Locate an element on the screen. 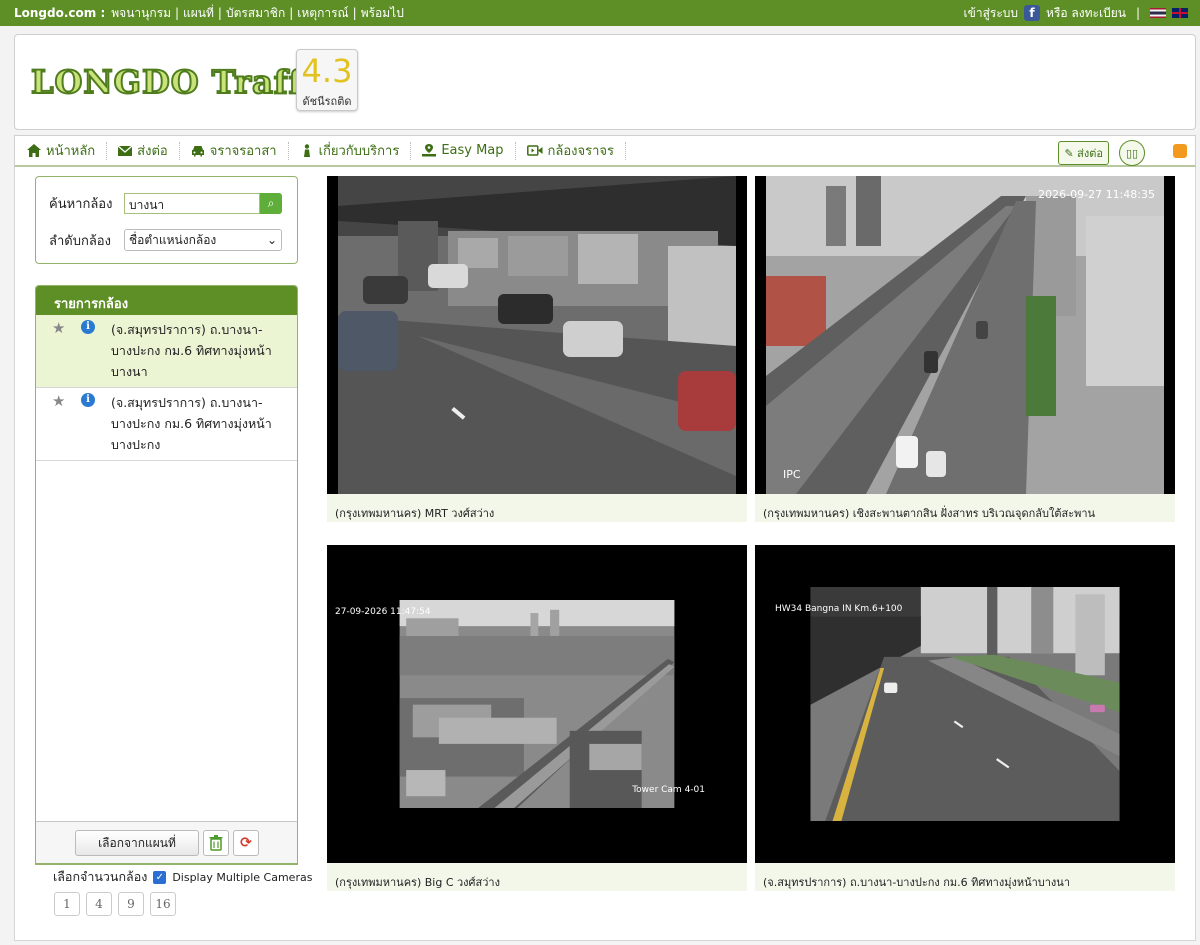 The height and width of the screenshot is (945, 1200). facebook-icon: f is located at coordinates (1032, 13).